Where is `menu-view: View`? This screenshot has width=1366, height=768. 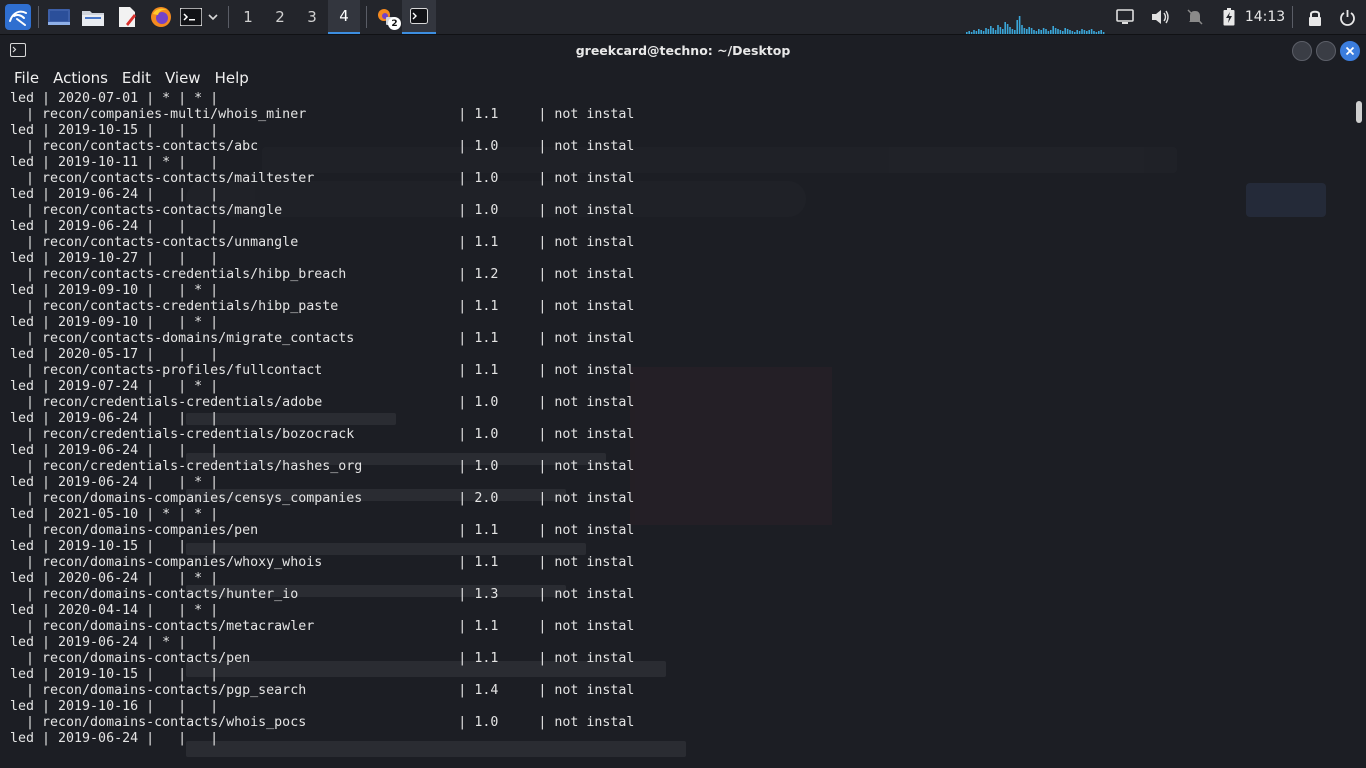 menu-view: View is located at coordinates (183, 79).